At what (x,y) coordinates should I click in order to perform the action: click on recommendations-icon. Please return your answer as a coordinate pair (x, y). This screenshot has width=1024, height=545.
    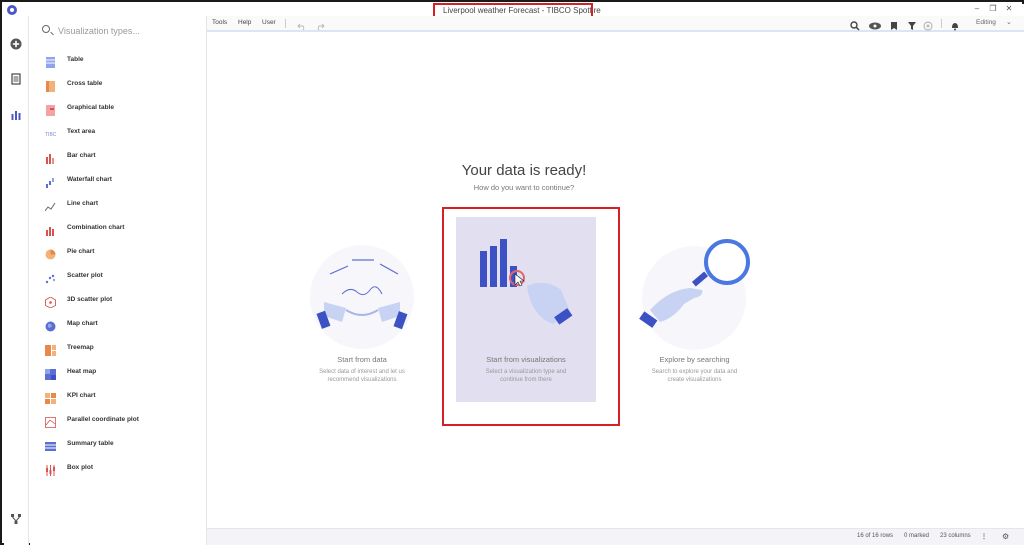
    Looking at the image, I should click on (875, 24).